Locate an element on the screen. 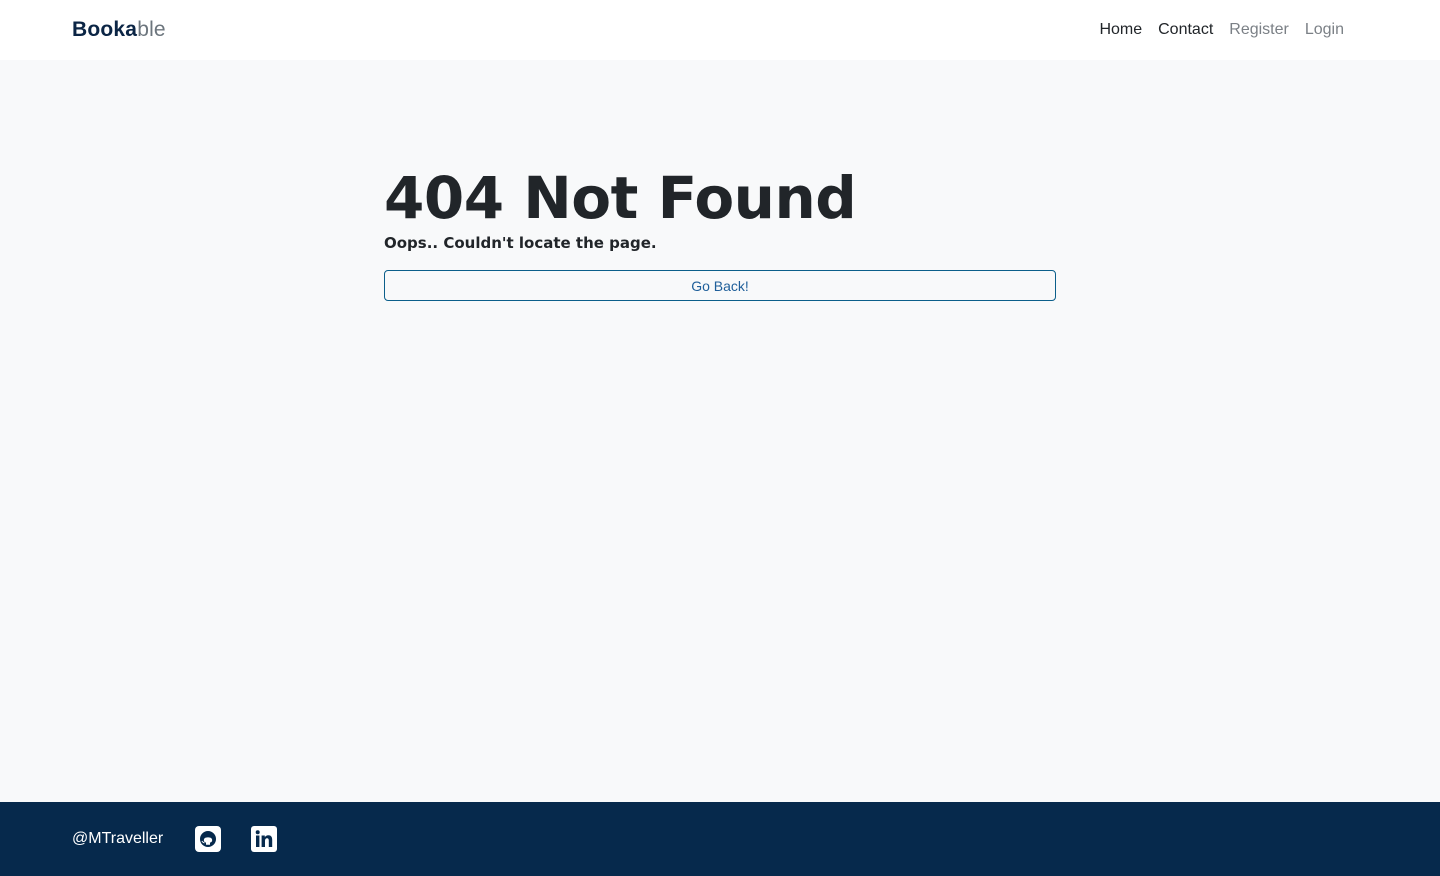 Image resolution: width=1440 pixels, height=876 pixels. nav-links: Home Contact Register Login is located at coordinates (1221, 30).